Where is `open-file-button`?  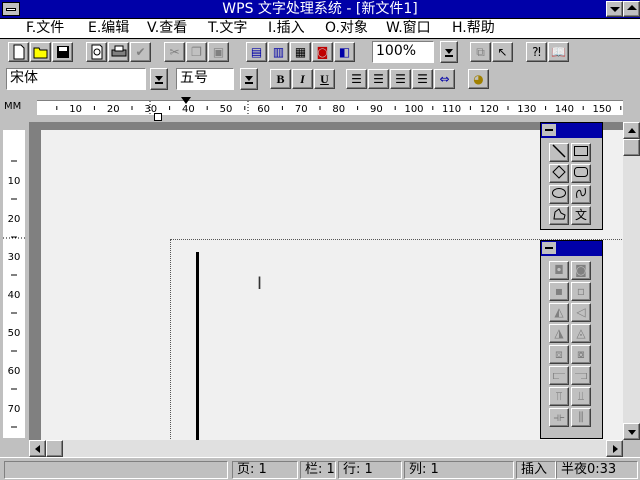 open-file-button is located at coordinates (40, 52).